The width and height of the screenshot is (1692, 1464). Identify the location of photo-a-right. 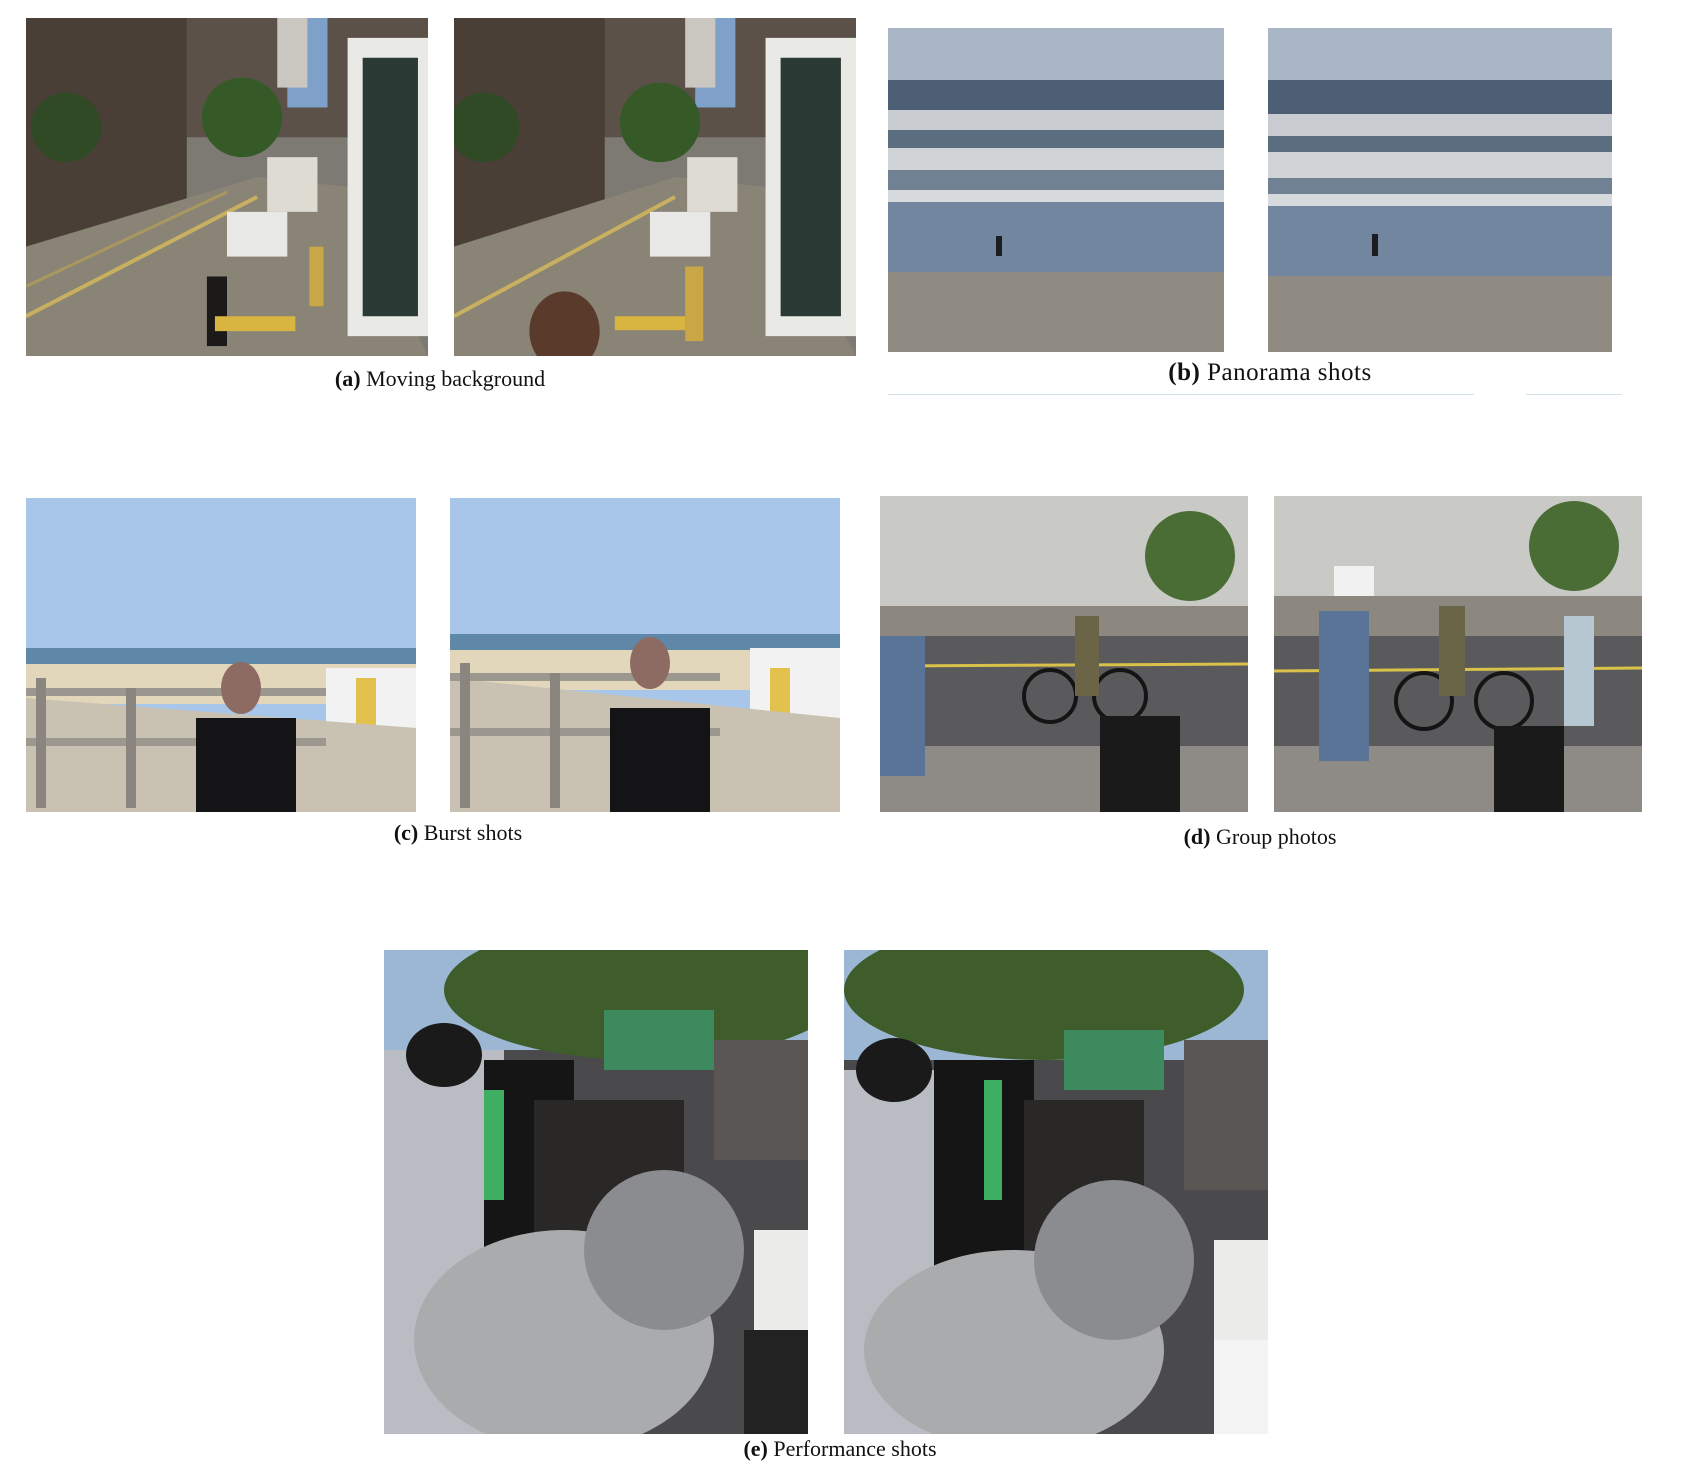
(655, 187).